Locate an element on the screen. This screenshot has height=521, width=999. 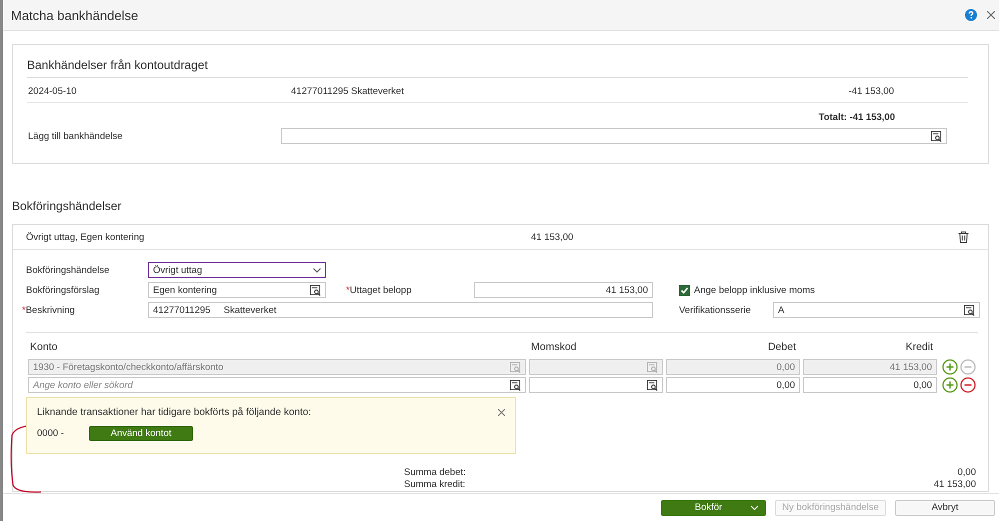
field-label: Verifikationsserie is located at coordinates (715, 310).